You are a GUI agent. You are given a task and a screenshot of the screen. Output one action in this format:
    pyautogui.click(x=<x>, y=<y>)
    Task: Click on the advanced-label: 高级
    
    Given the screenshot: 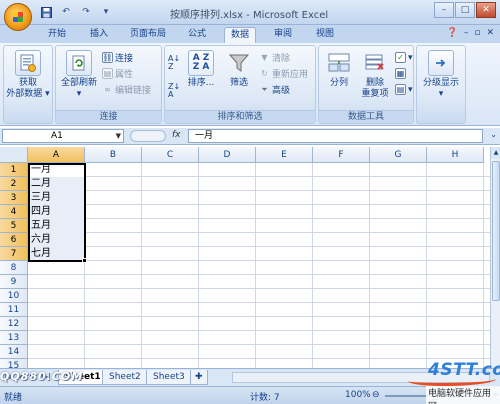 What is the action you would take?
    pyautogui.click(x=281, y=91)
    